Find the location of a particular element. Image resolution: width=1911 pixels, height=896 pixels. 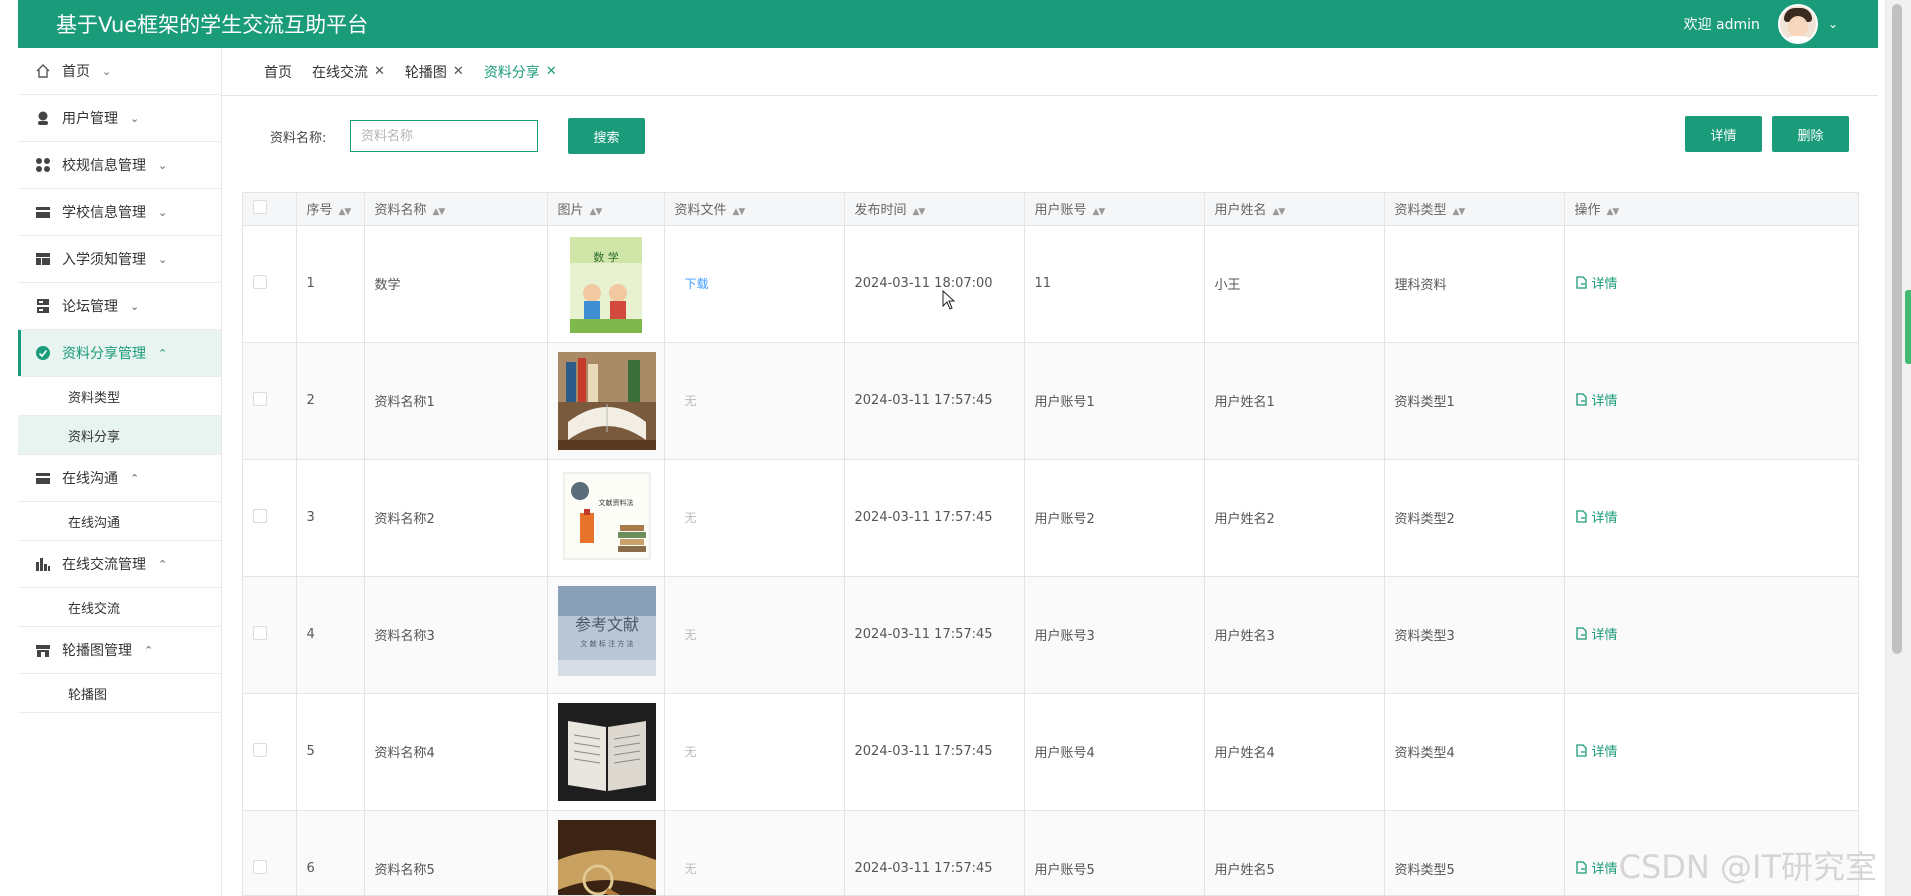

sidebar-item-users: 用户管理 ⌄ is located at coordinates (119, 118).